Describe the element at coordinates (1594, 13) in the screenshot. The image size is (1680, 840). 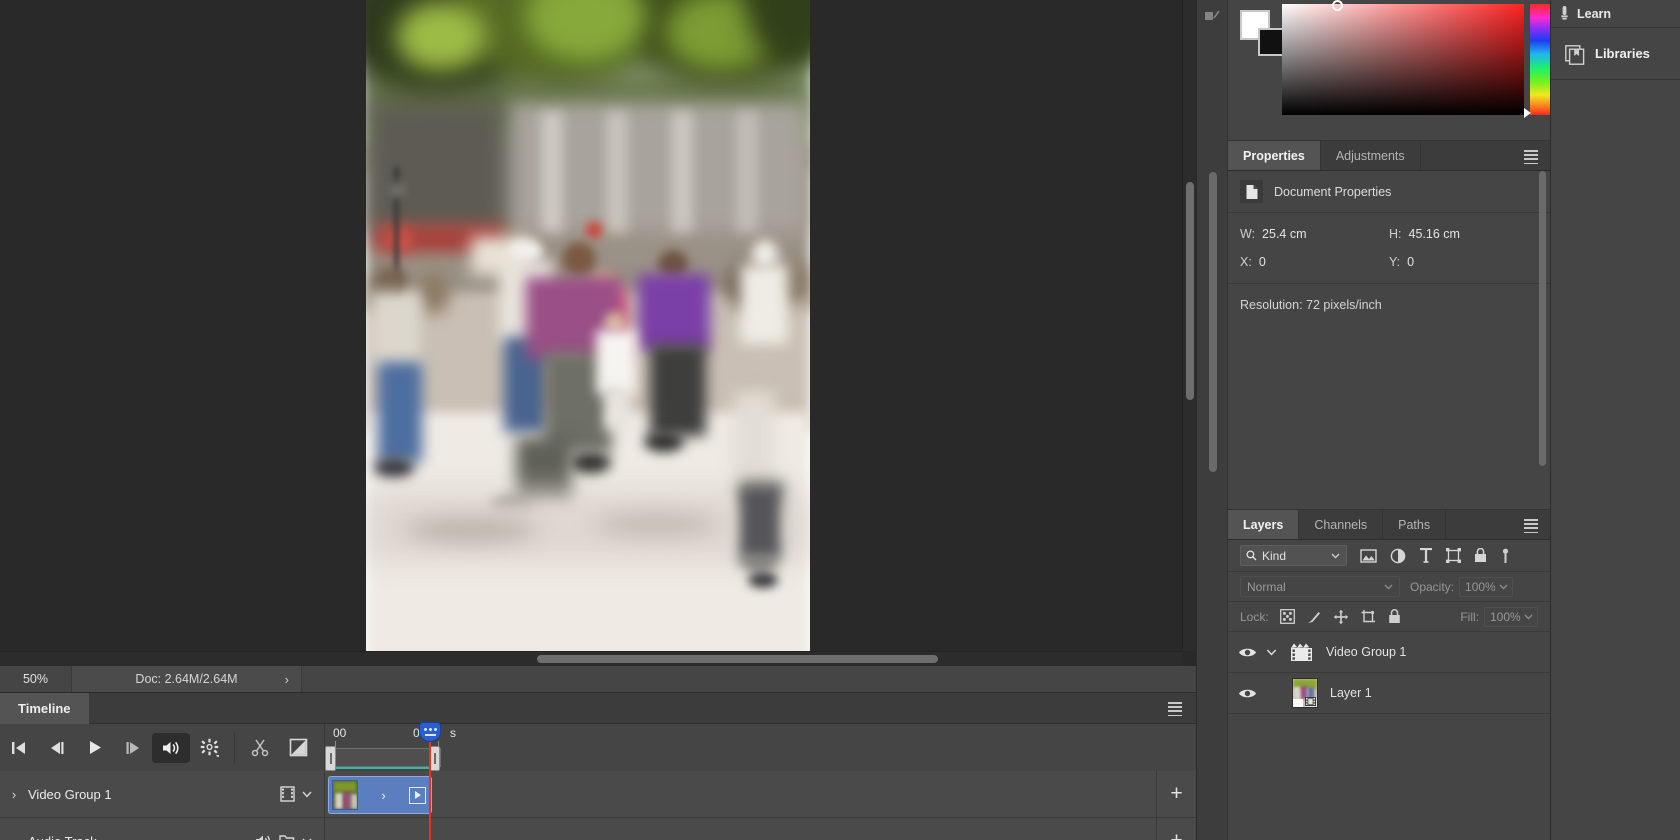
I see `dock-item-learn-label: Learn` at that location.